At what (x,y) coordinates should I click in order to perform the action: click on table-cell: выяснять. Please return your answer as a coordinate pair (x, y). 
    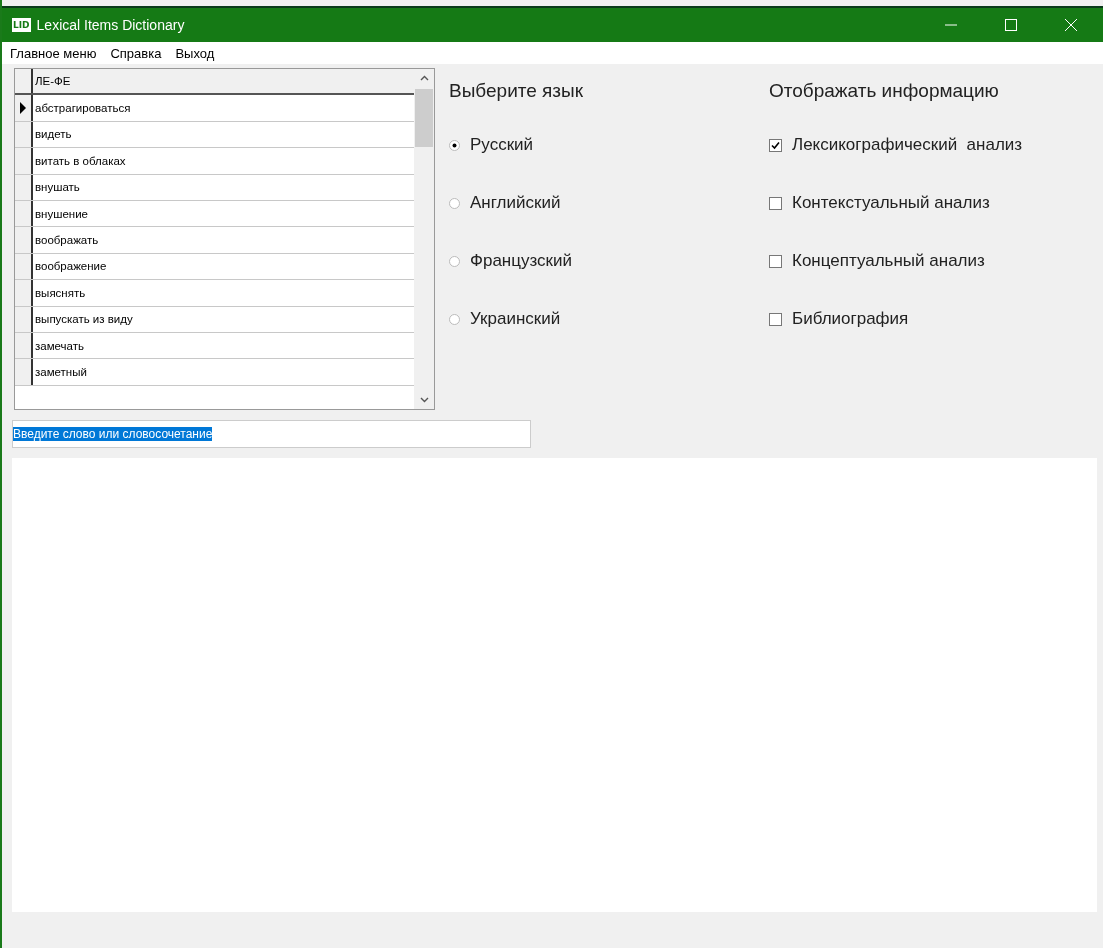
    Looking at the image, I should click on (223, 293).